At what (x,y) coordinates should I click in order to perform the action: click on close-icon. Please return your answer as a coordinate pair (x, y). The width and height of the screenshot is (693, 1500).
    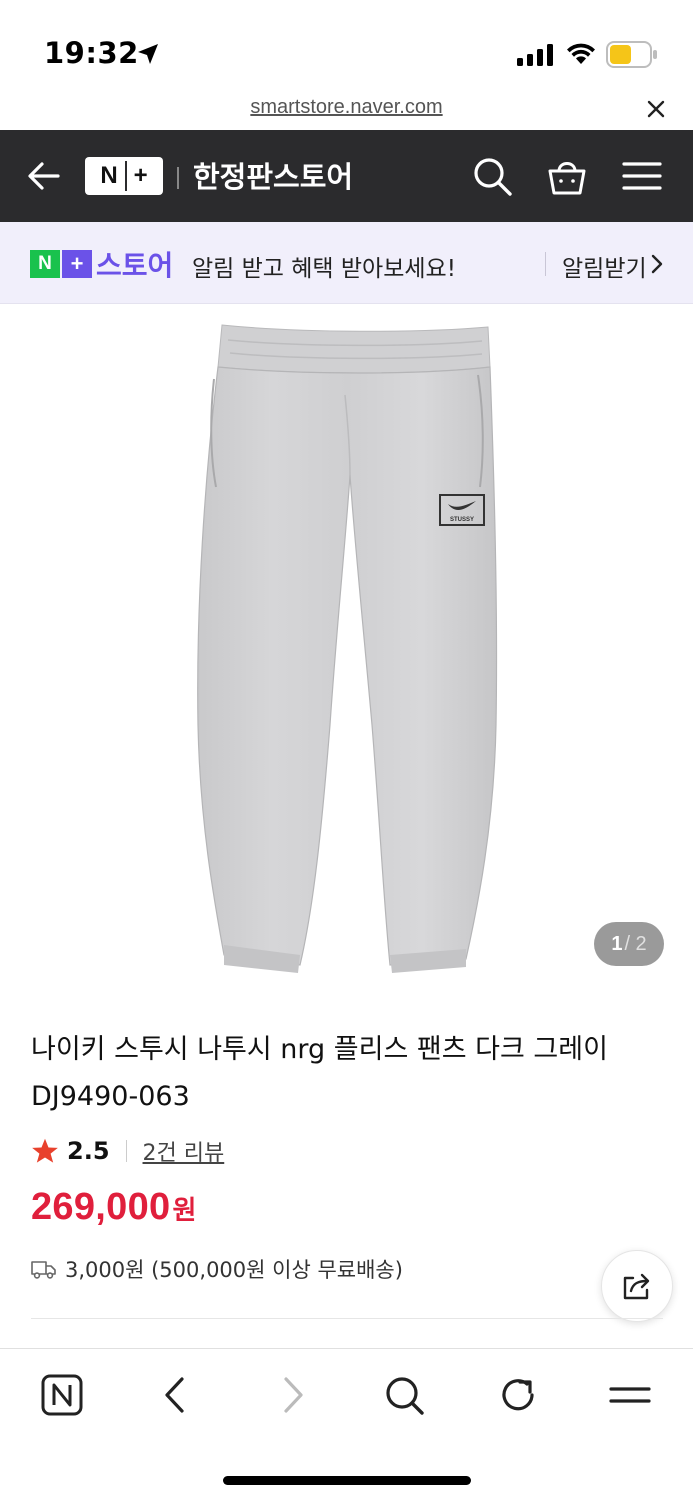
    Looking at the image, I should click on (656, 109).